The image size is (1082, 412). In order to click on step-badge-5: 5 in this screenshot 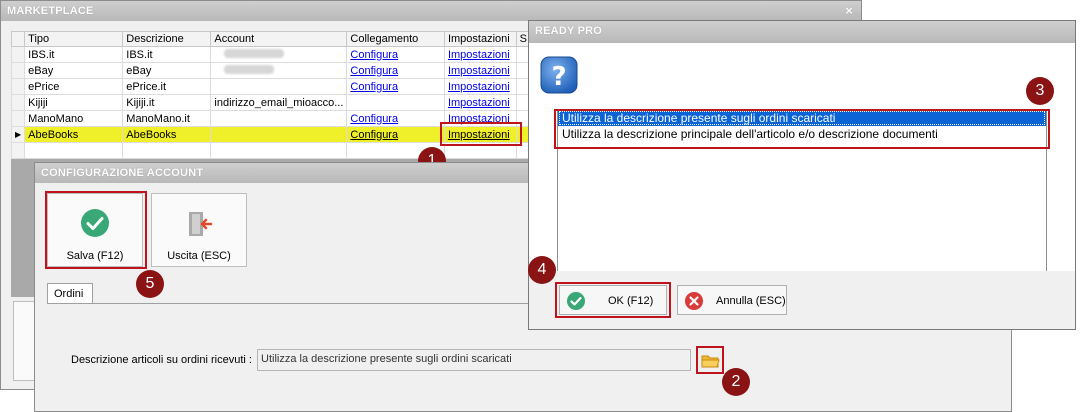, I will do `click(150, 284)`.